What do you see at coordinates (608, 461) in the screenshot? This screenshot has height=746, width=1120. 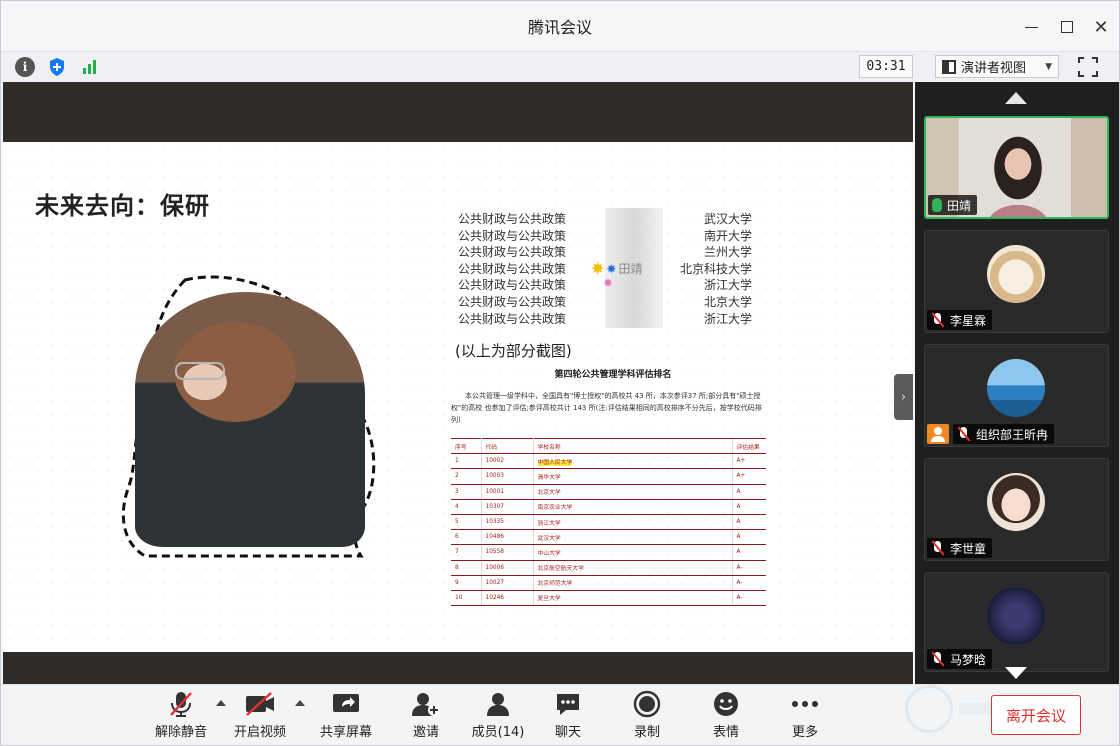 I see `table-row: 1 10002 中国人民大学 A+` at bounding box center [608, 461].